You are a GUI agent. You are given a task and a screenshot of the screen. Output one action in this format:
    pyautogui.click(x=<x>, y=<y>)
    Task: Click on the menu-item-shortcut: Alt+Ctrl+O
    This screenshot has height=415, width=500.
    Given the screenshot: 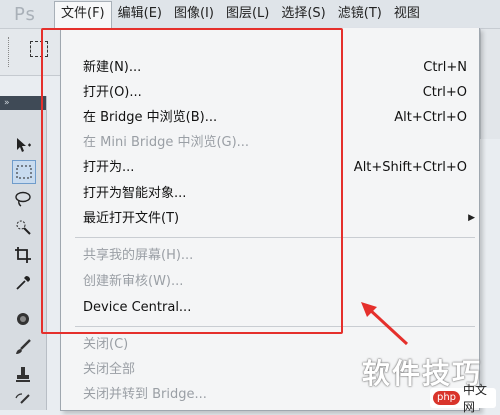 What is the action you would take?
    pyautogui.click(x=430, y=117)
    